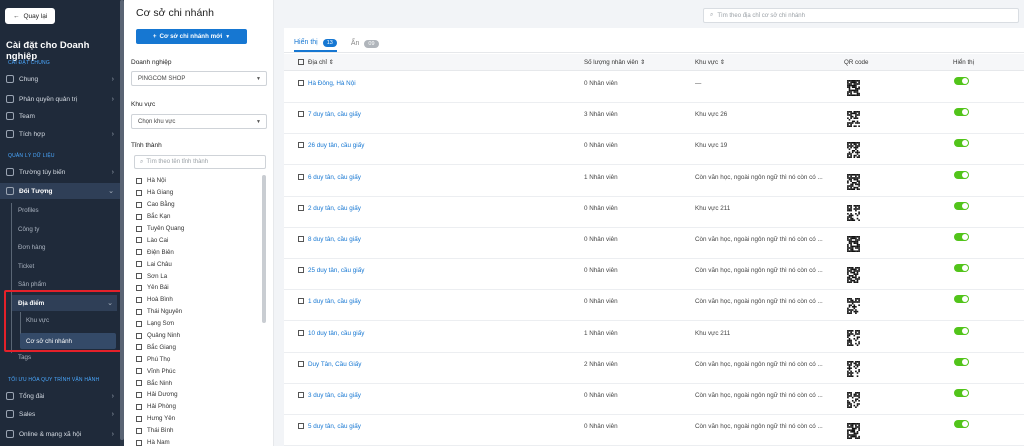 This screenshot has height=446, width=1024. What do you see at coordinates (60, 79) in the screenshot?
I see `sidebar-item-general: Chung ›` at bounding box center [60, 79].